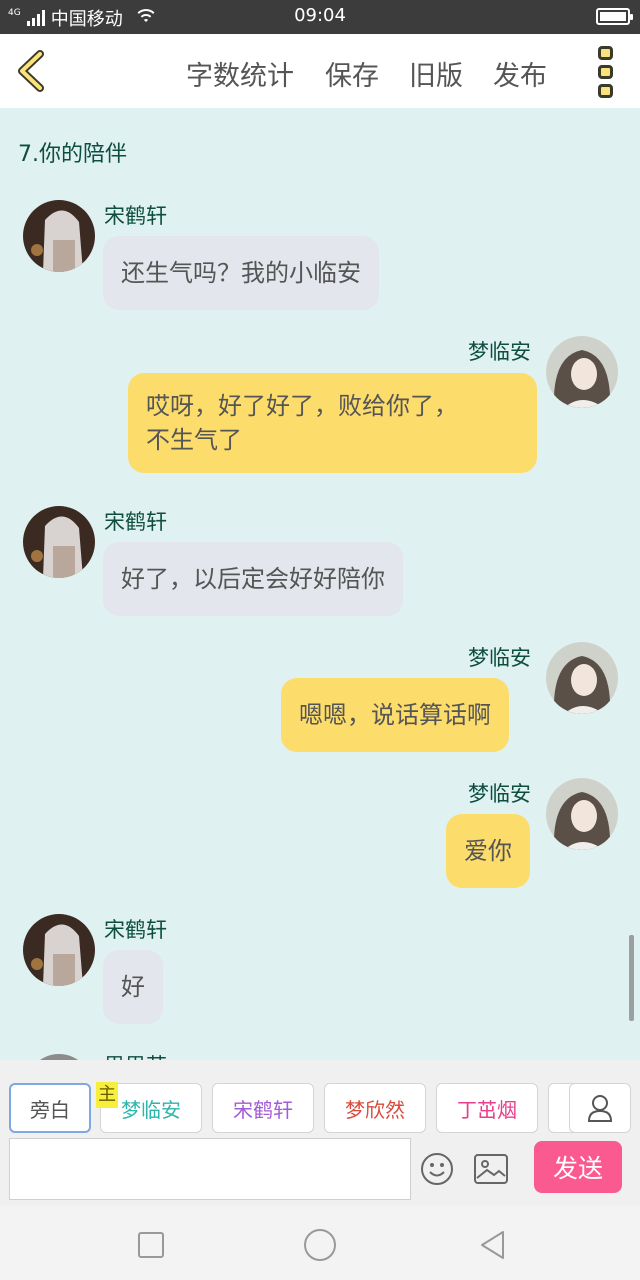  I want to click on publish-button: 发布, so click(520, 73).